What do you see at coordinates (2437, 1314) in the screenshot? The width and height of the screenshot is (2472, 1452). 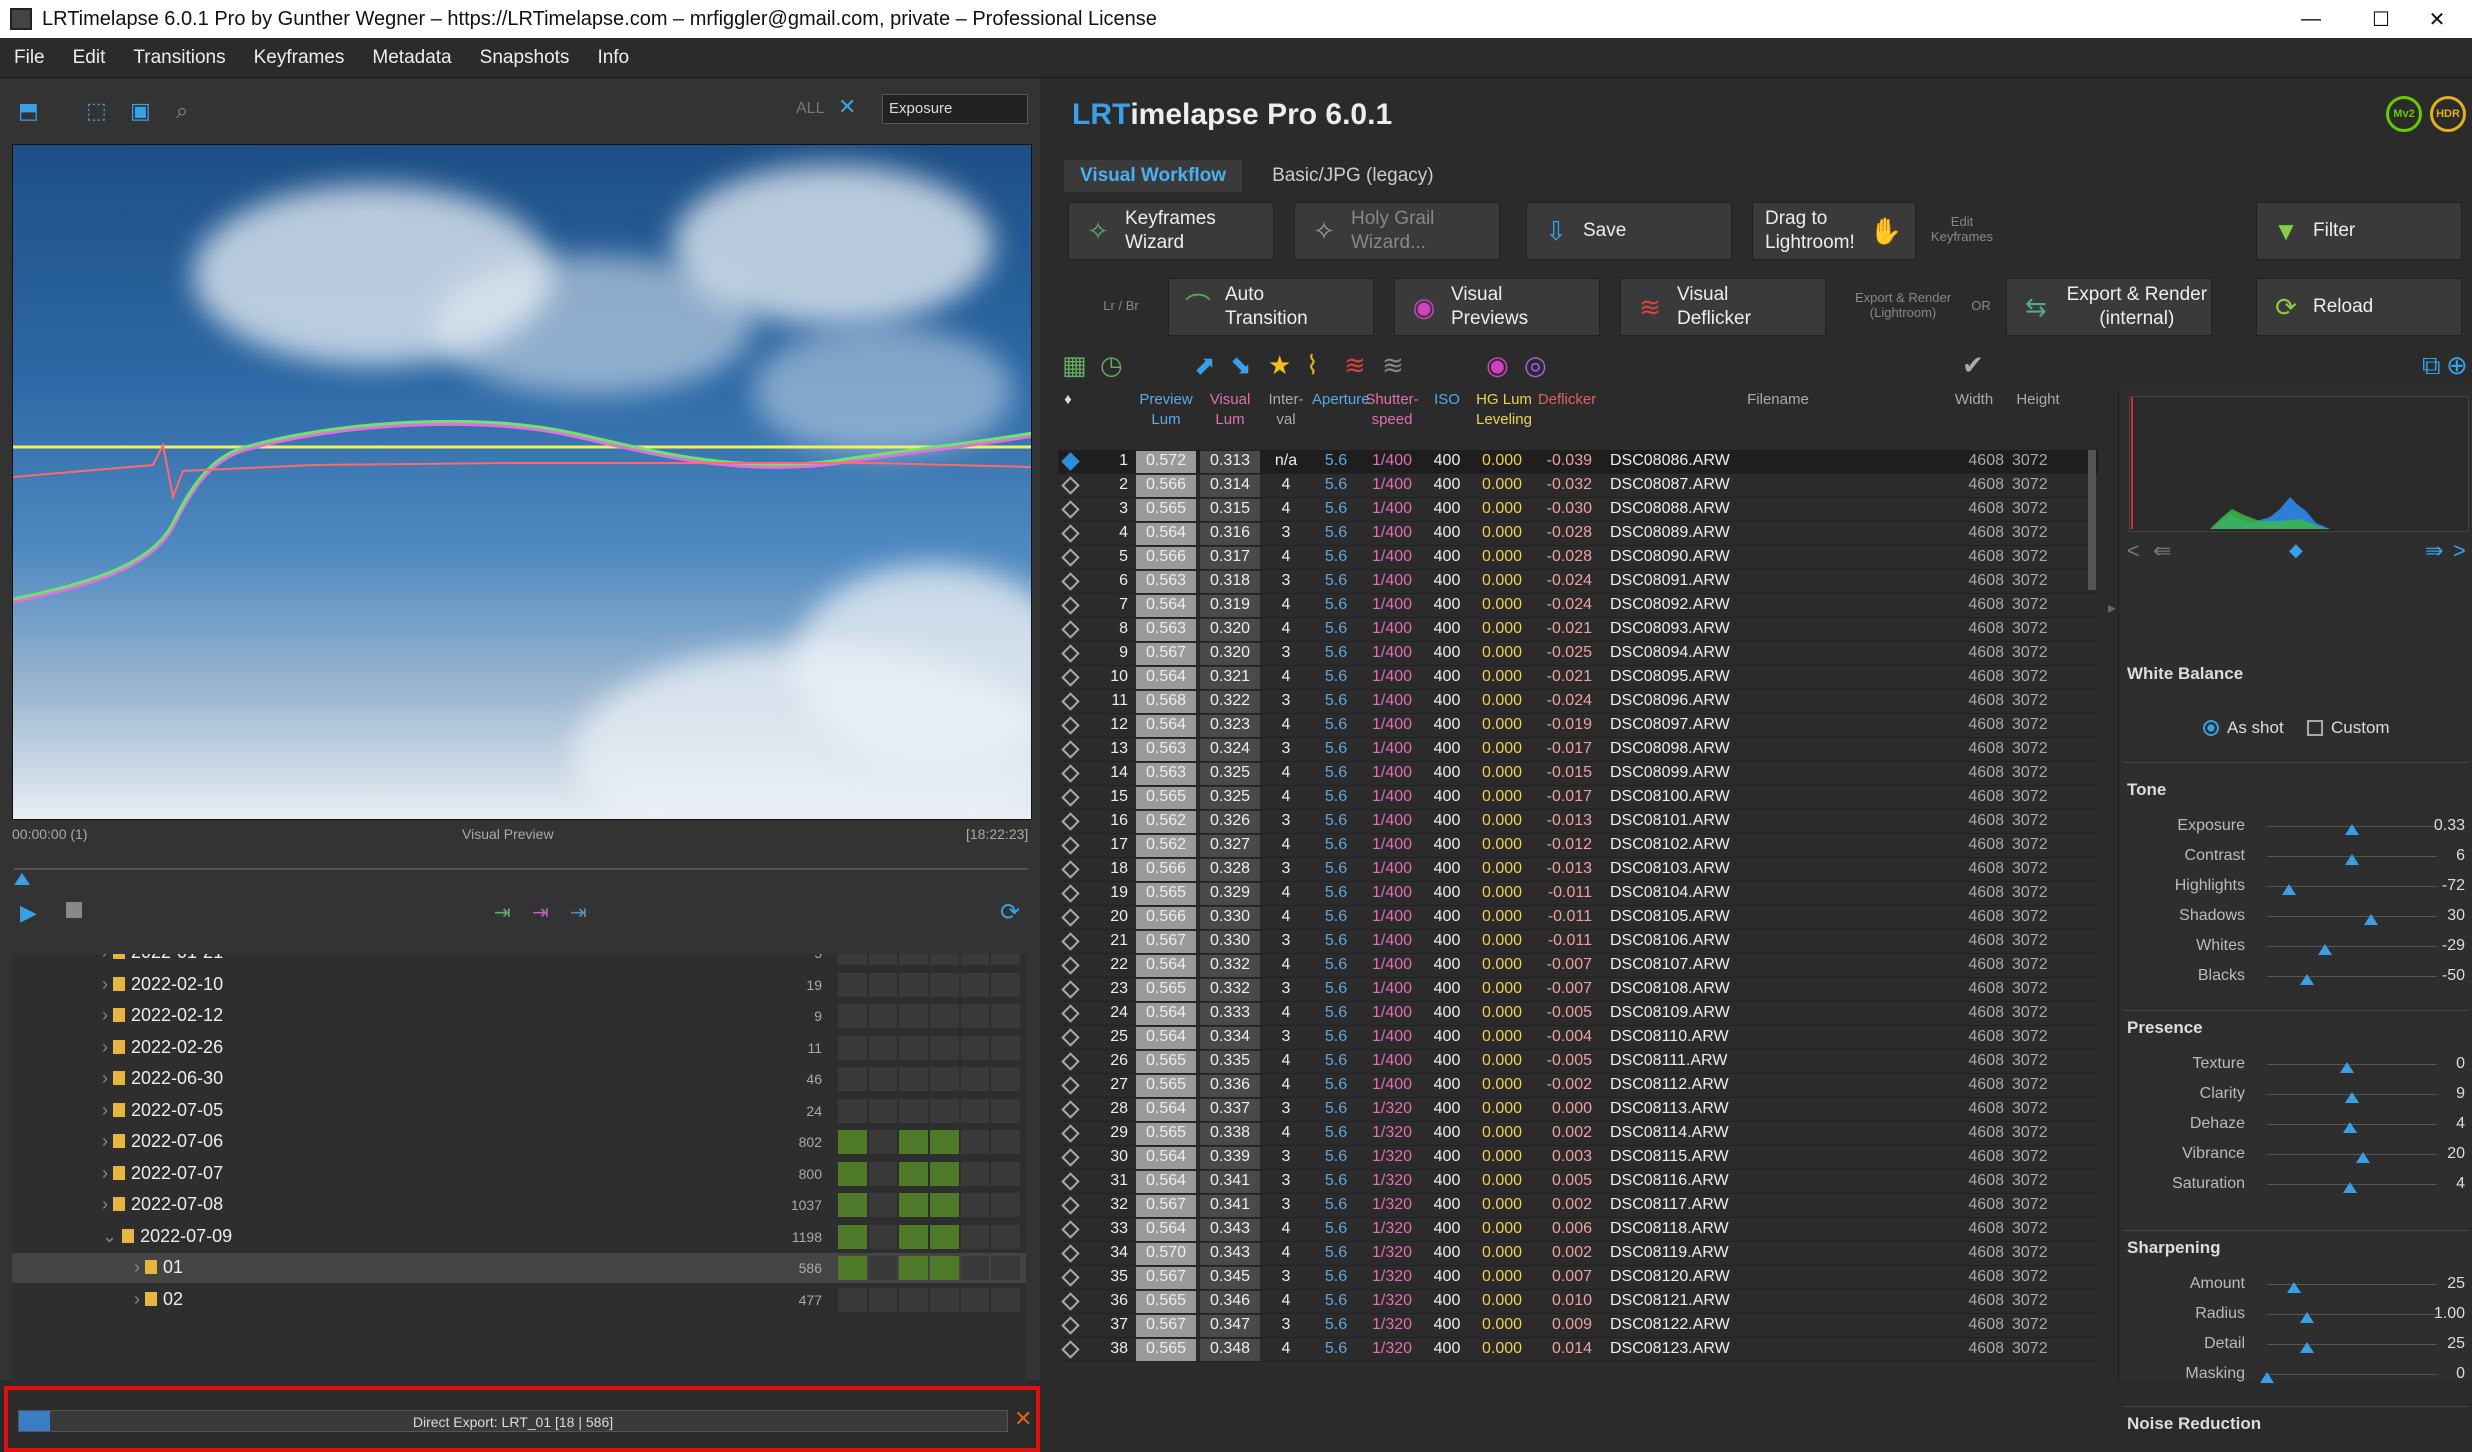 I see `slider-value: 1.00` at bounding box center [2437, 1314].